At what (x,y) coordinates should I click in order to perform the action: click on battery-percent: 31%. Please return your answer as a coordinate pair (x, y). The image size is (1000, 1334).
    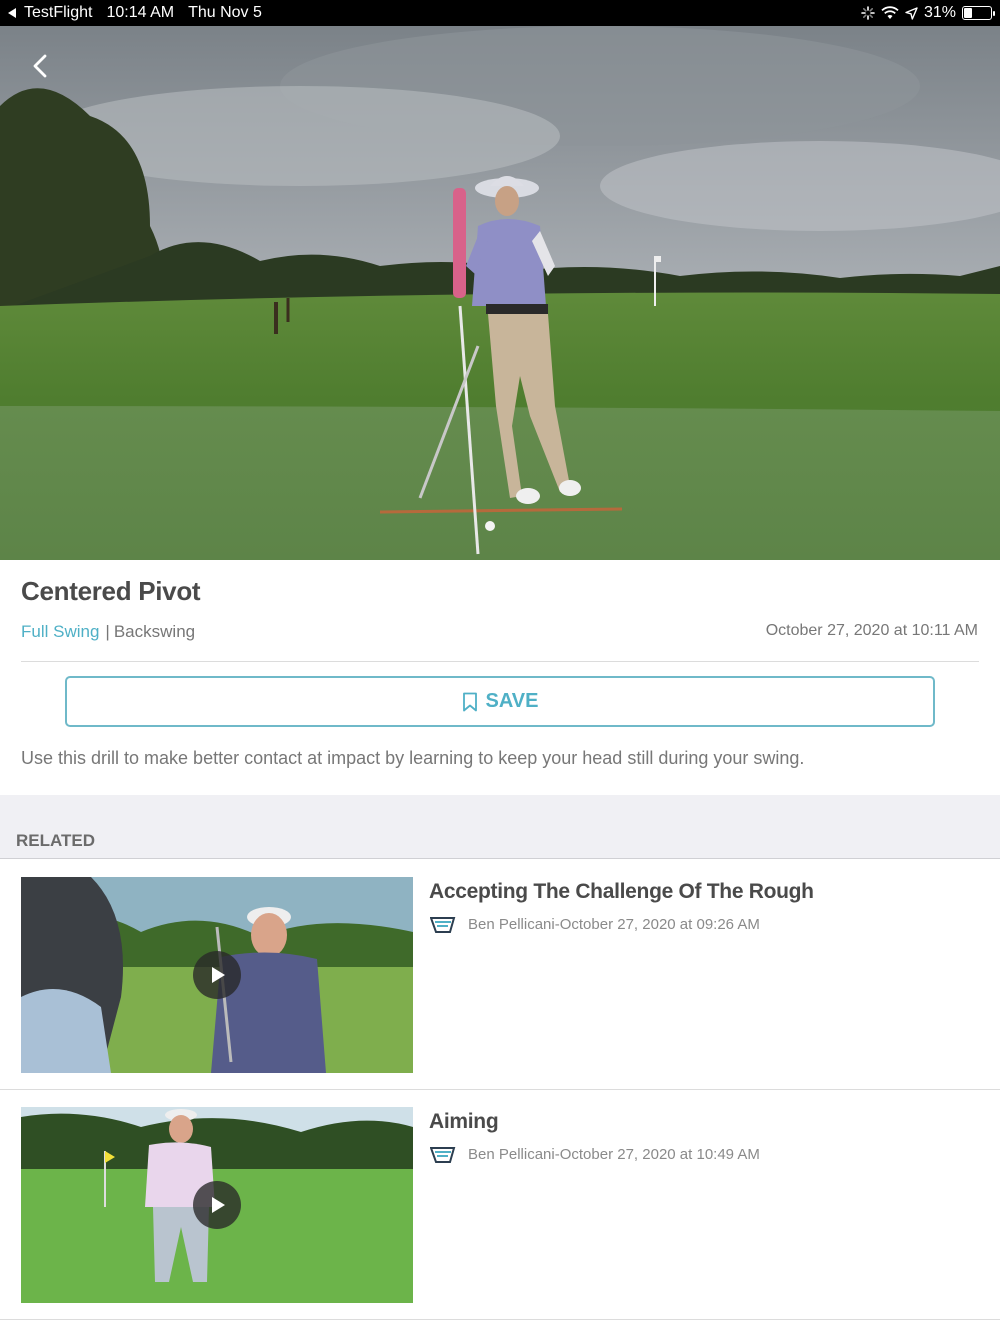
    Looking at the image, I should click on (939, 12).